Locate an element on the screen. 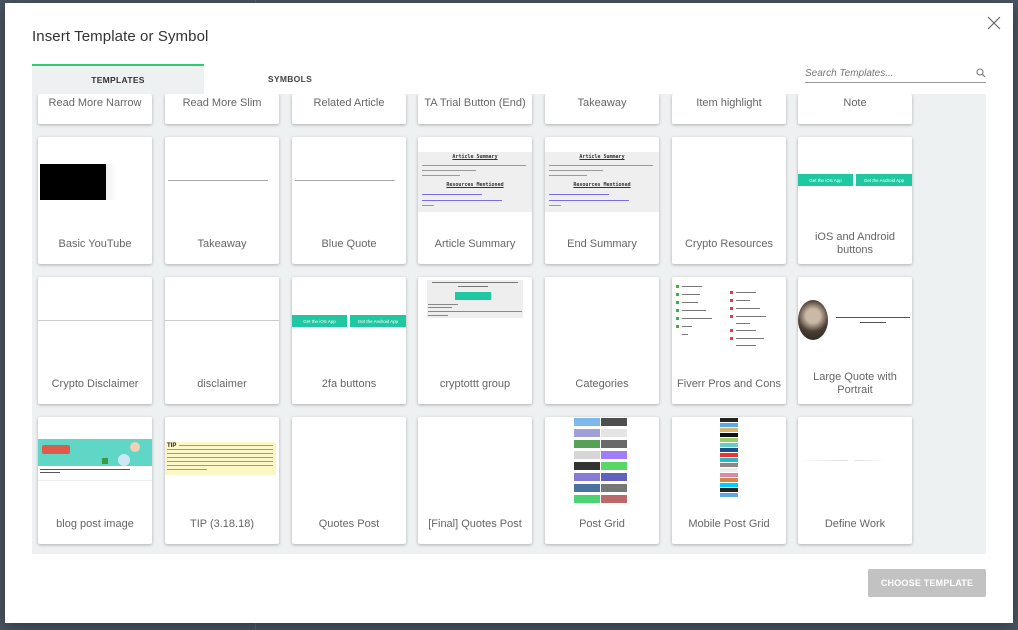 The height and width of the screenshot is (630, 1018). template-card: [Final] Quotes Post is located at coordinates (475, 480).